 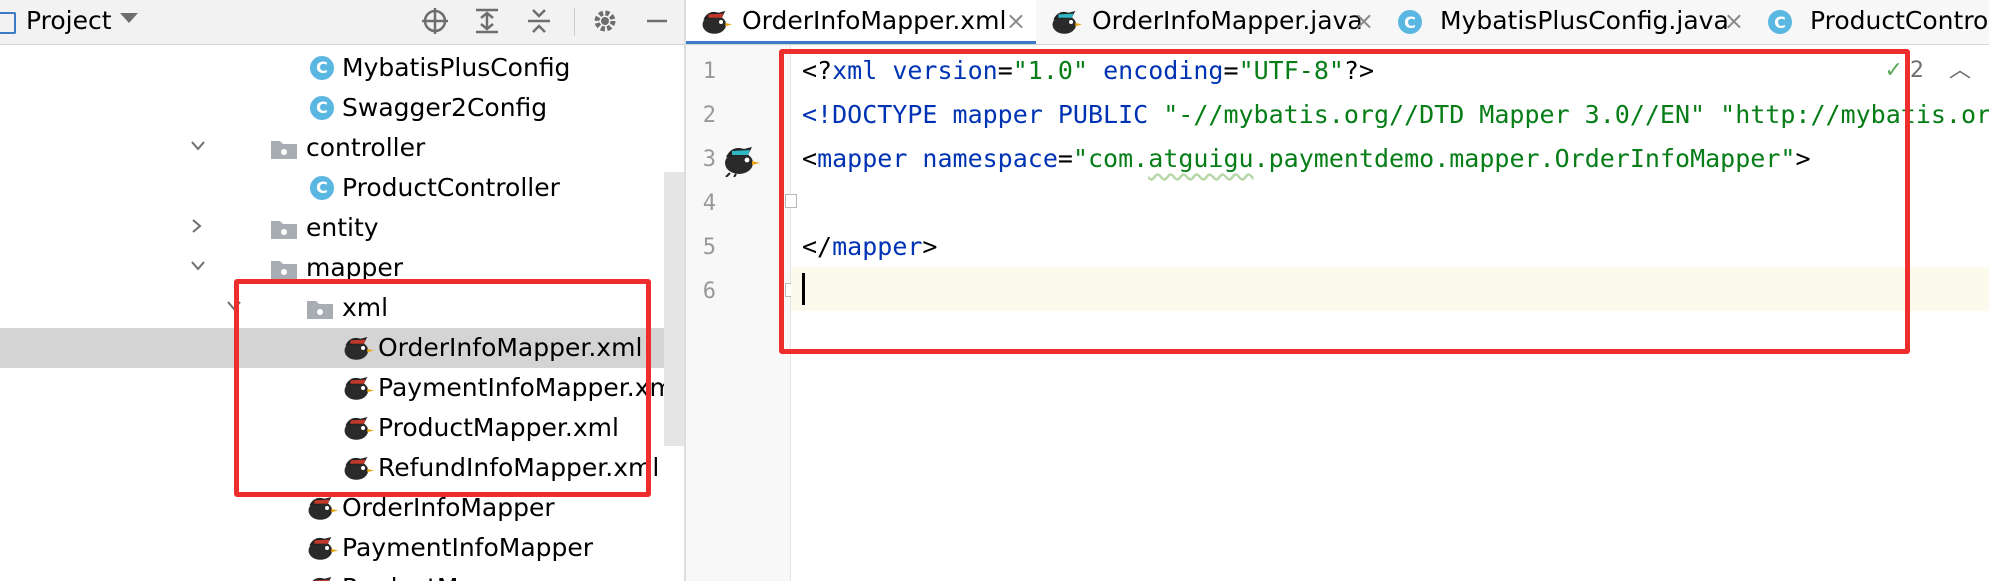 What do you see at coordinates (605, 21) in the screenshot?
I see `settings-gear-icon` at bounding box center [605, 21].